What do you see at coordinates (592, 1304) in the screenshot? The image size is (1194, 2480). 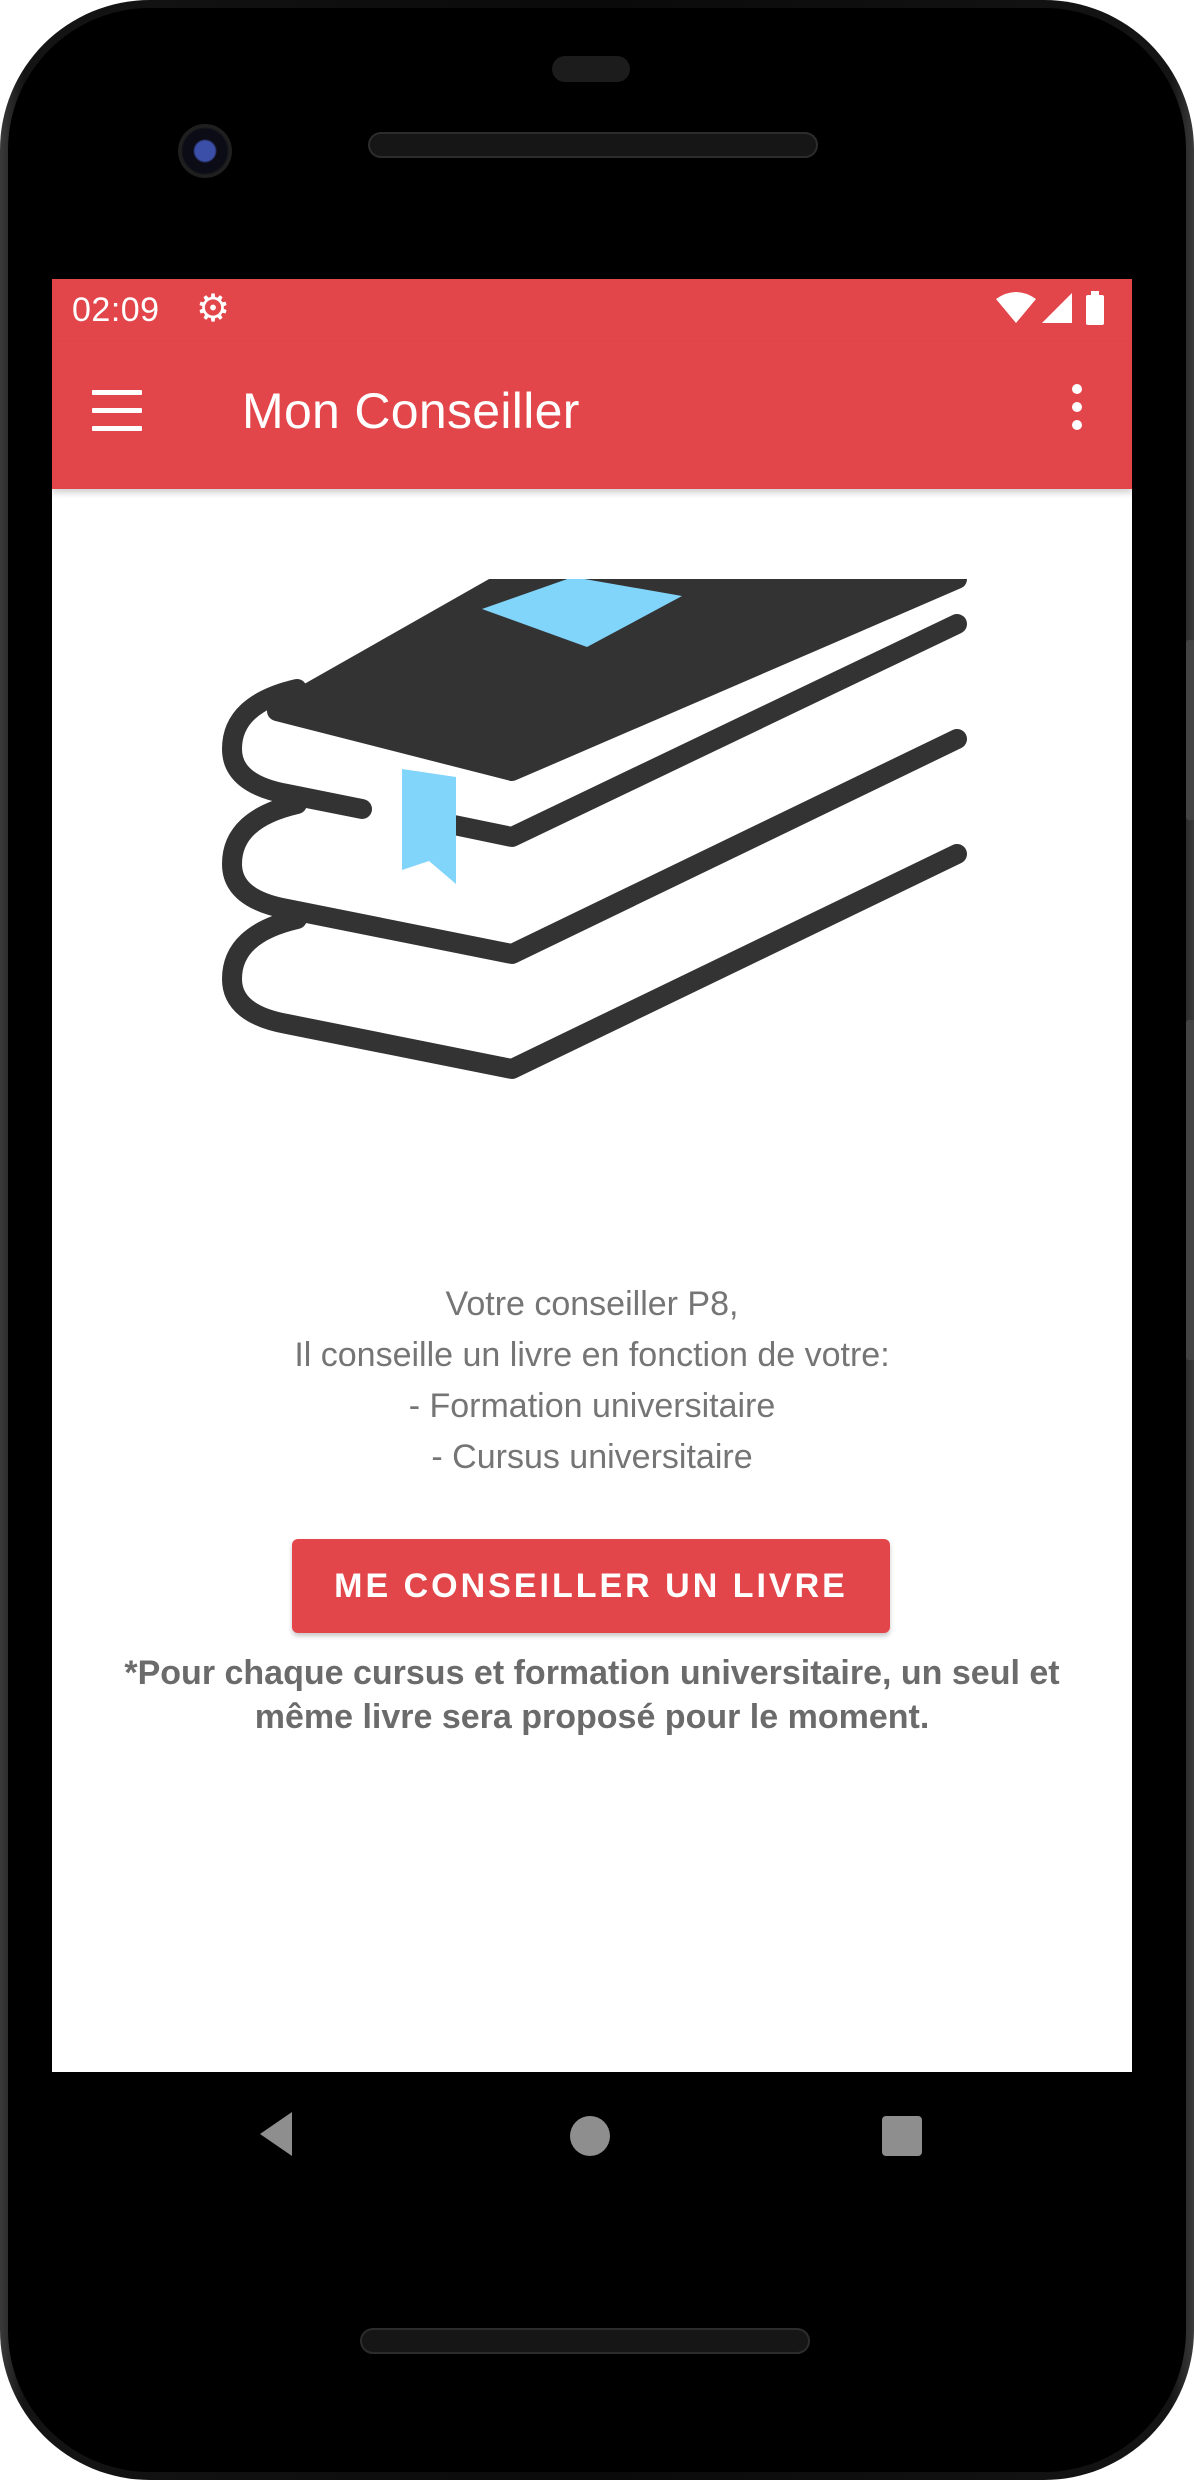 I see `description-line: Votre conseiller P8,` at bounding box center [592, 1304].